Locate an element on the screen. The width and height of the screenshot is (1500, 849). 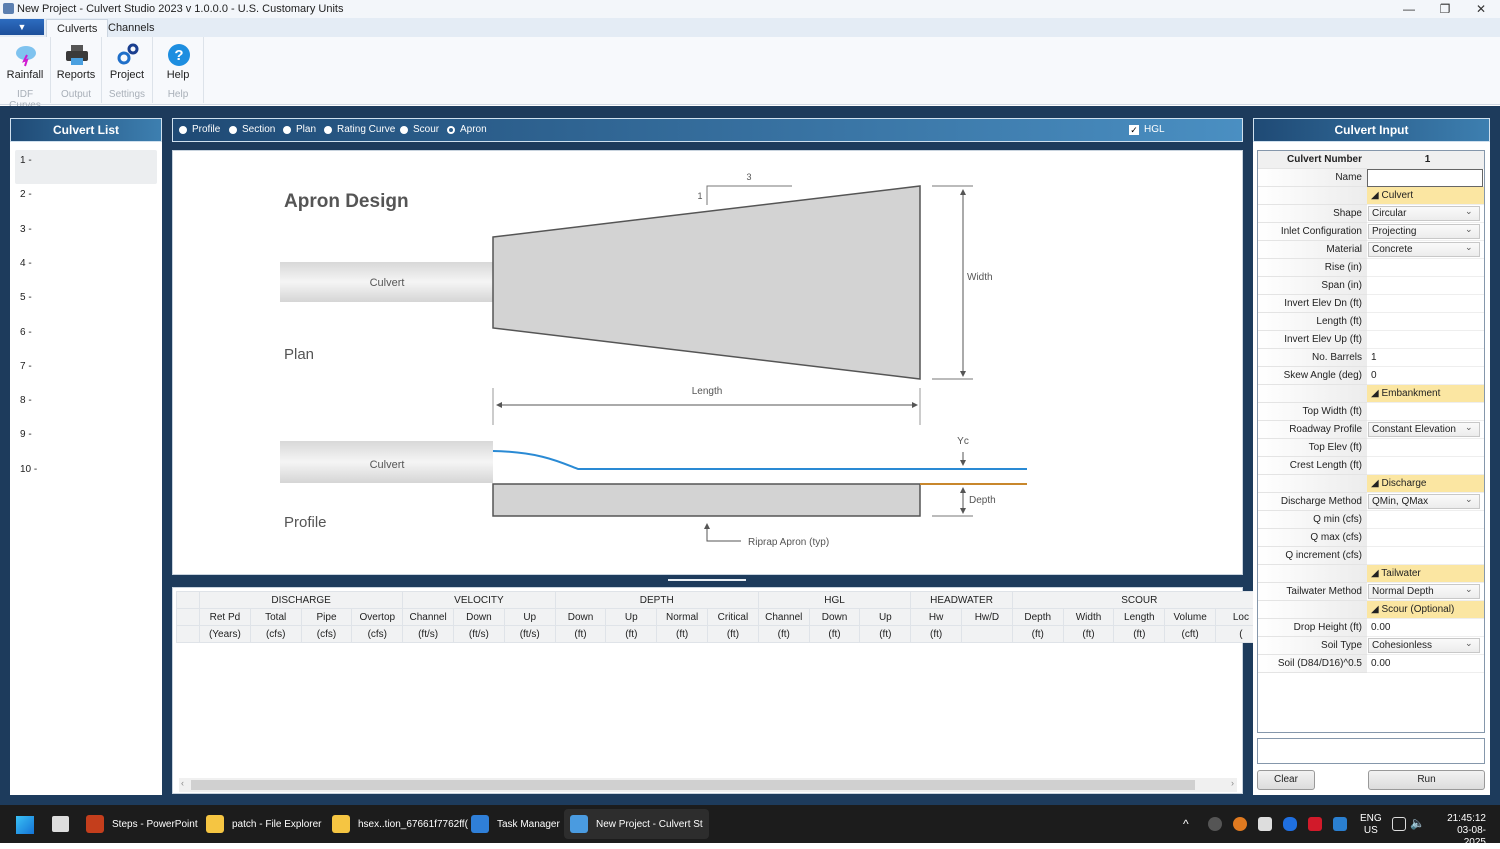
rise-in-input is located at coordinates (1425, 268).